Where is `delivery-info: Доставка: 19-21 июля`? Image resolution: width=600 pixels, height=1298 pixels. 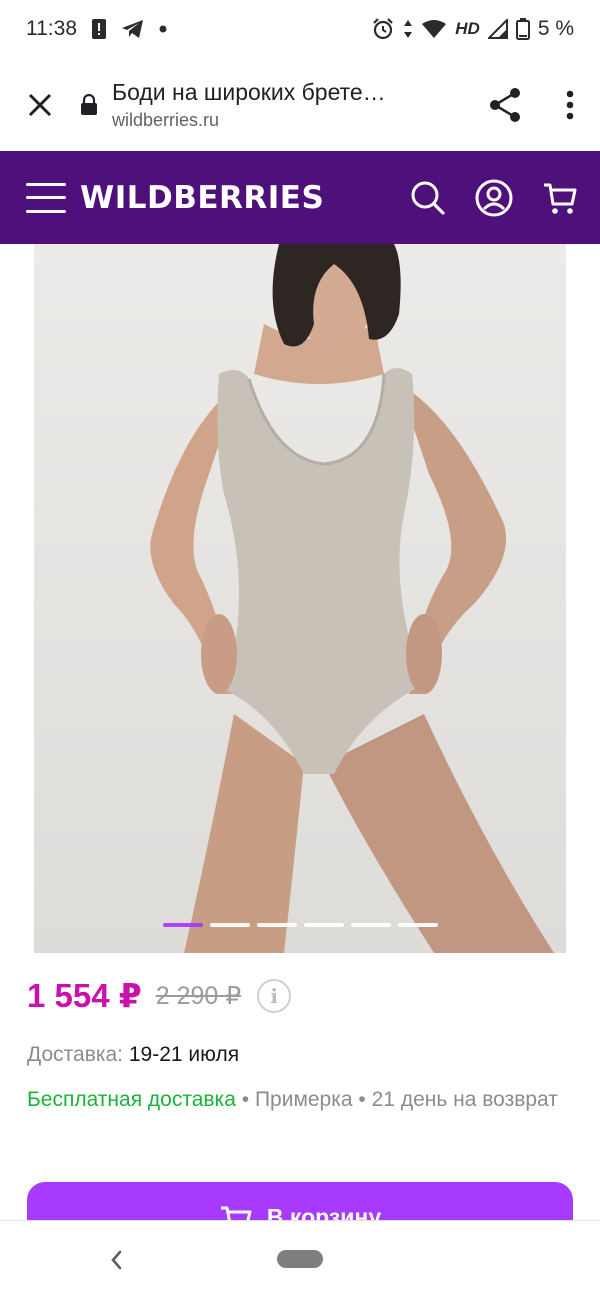
delivery-info: Доставка: 19-21 июля is located at coordinates (133, 1055).